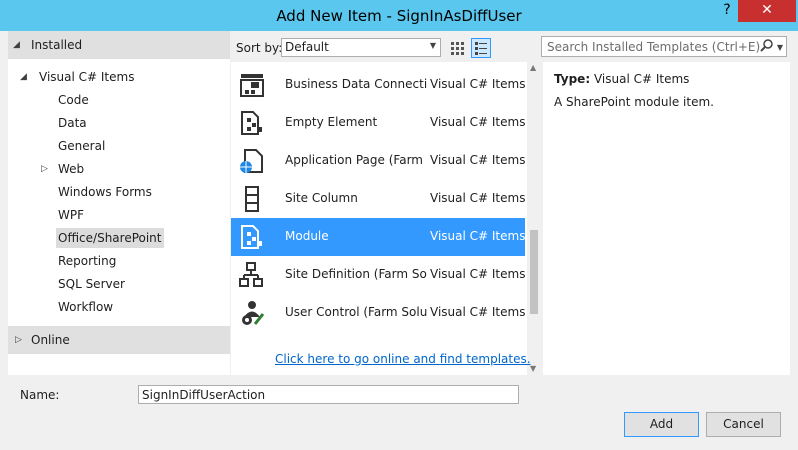 The height and width of the screenshot is (450, 798). I want to click on template-item-empty-element: Empty Element Visual C# Items, so click(378, 123).